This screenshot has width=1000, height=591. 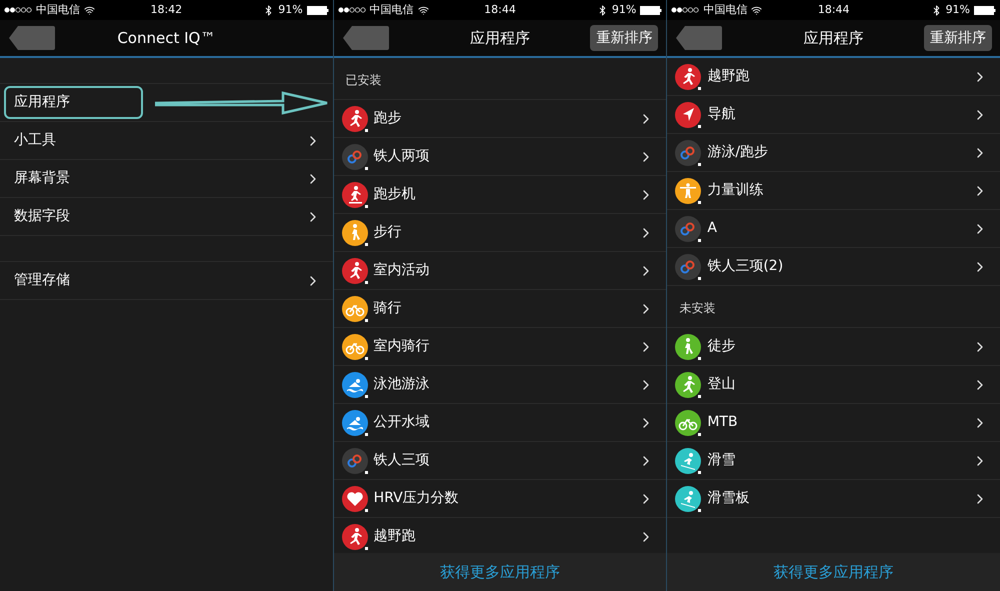 What do you see at coordinates (712, 228) in the screenshot?
I see `list-item: A` at bounding box center [712, 228].